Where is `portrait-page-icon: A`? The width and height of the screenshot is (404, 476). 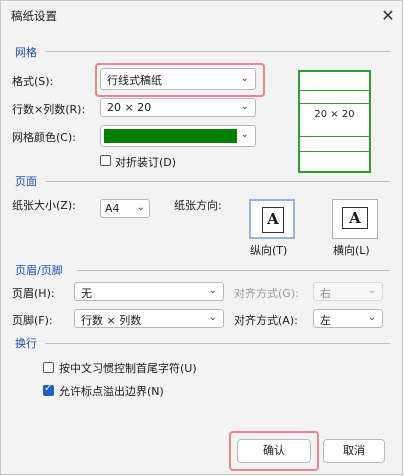 portrait-page-icon: A is located at coordinates (273, 220).